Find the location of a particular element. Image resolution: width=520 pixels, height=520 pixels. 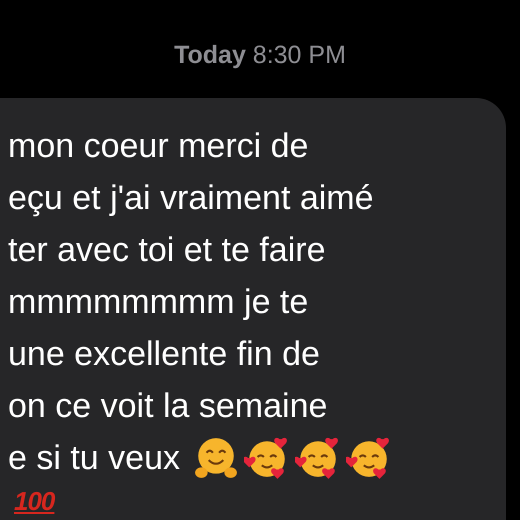

message-text: ter avec toi et te faire is located at coordinates (167, 250).